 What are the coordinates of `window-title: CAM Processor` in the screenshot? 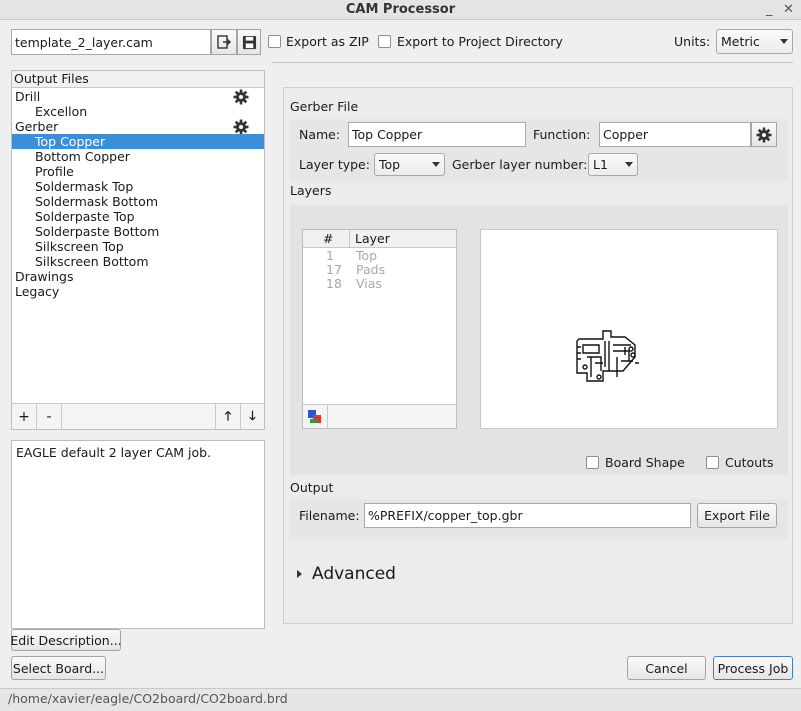 It's located at (400, 9).